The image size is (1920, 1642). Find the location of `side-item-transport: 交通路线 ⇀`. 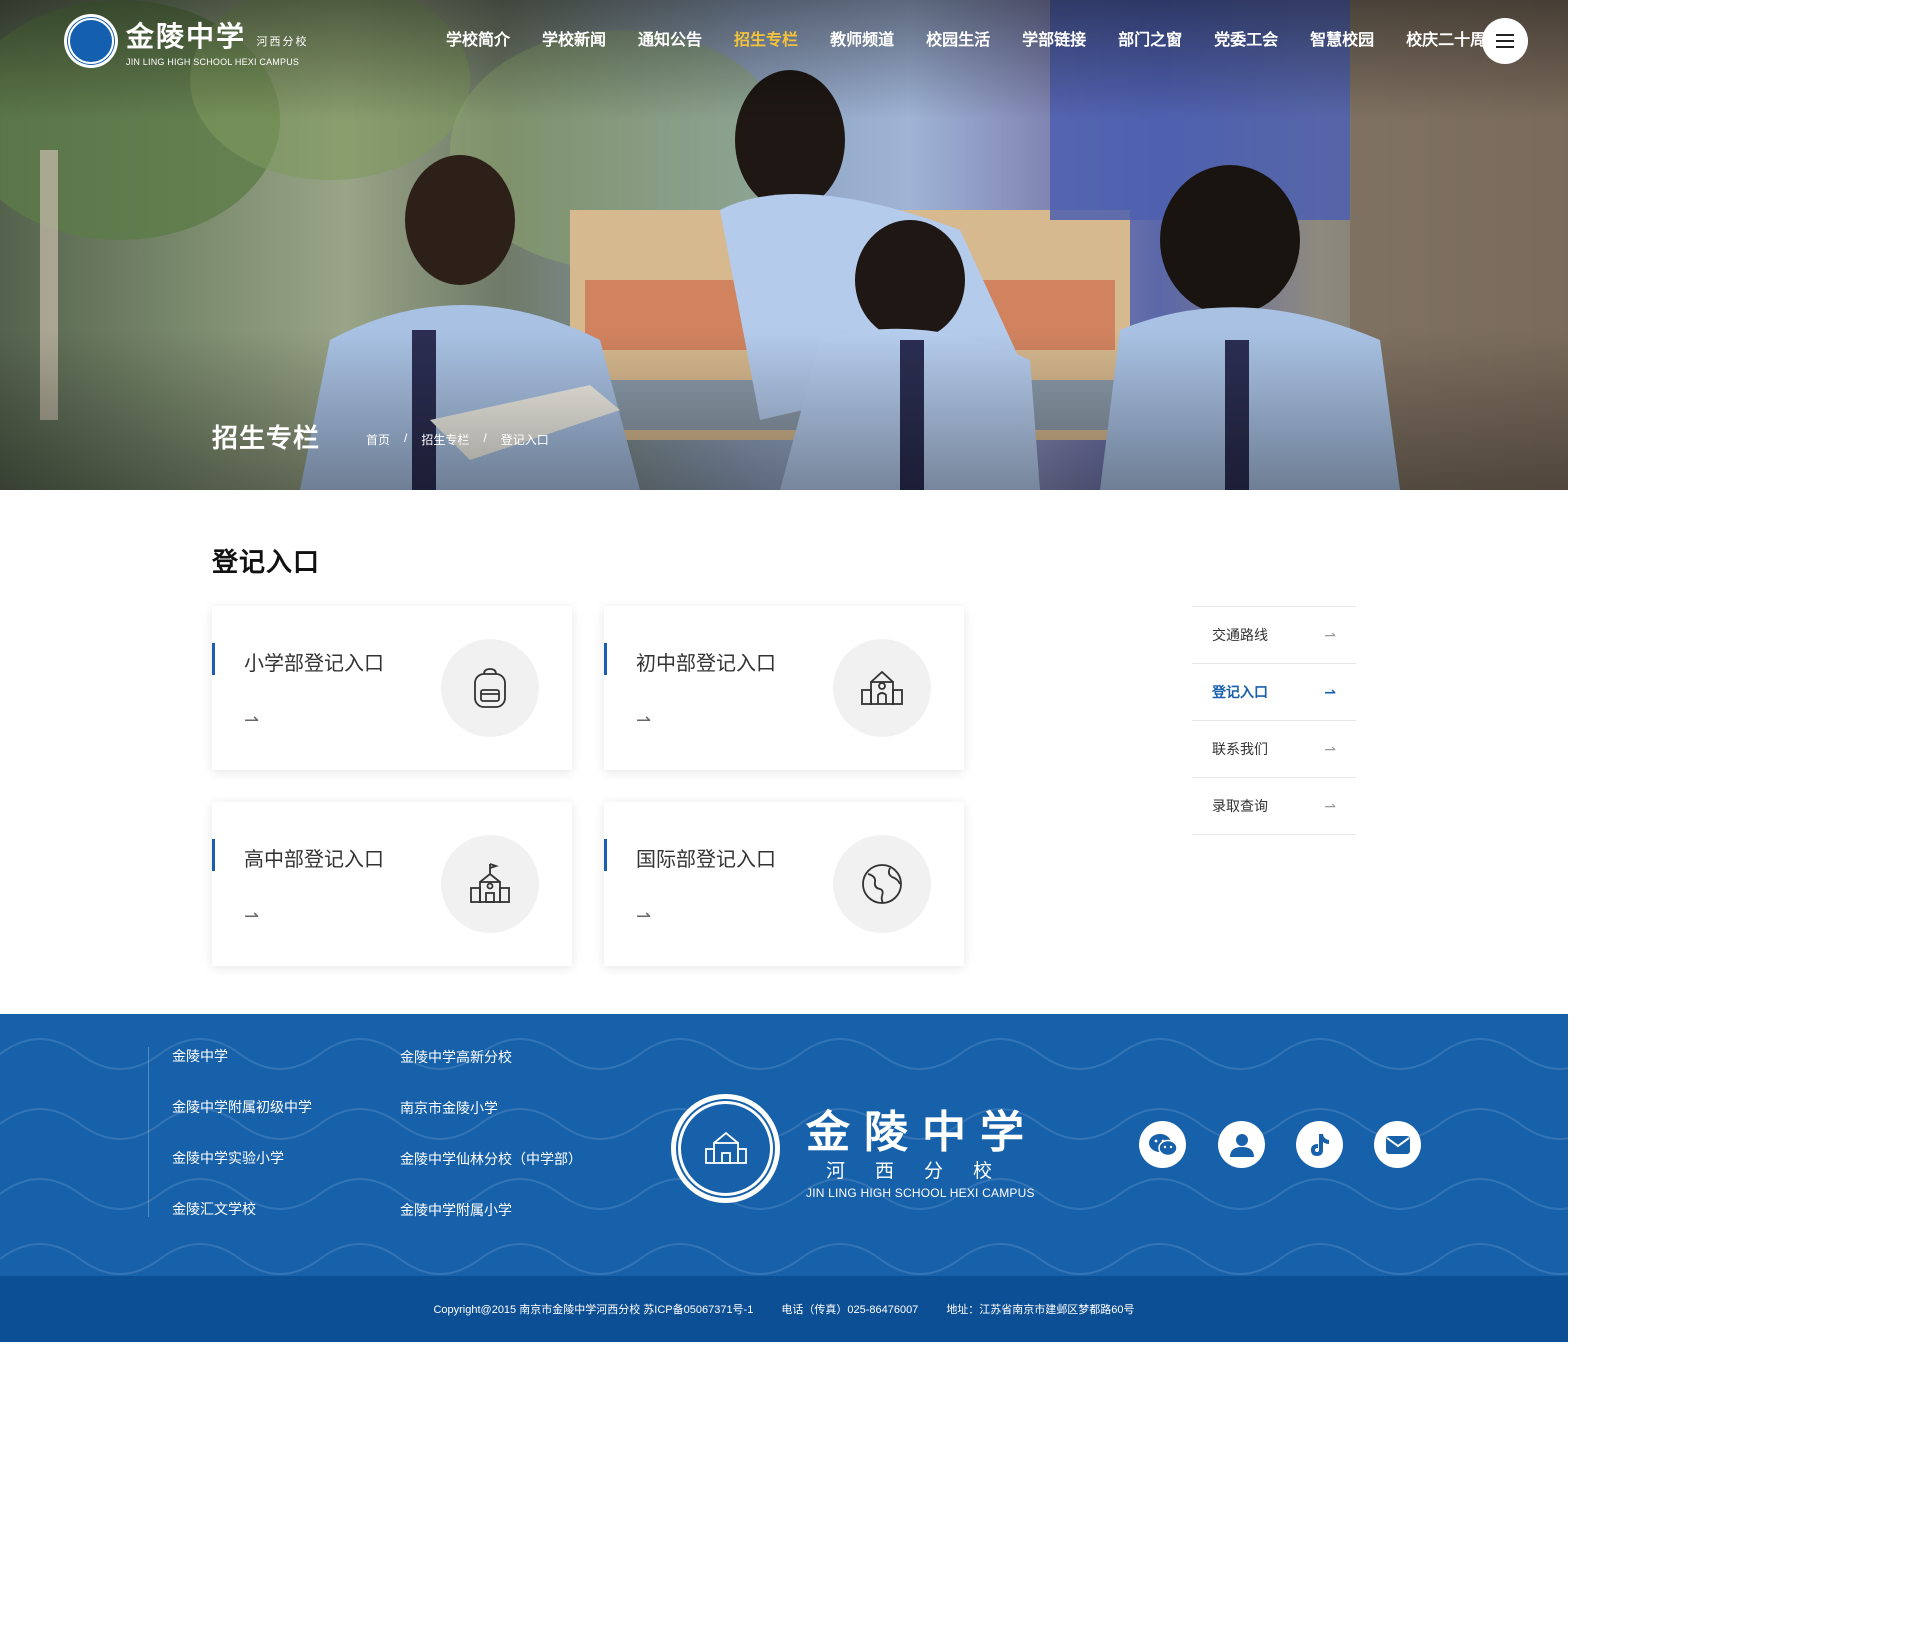

side-item-transport: 交通路线 ⇀ is located at coordinates (1274, 635).